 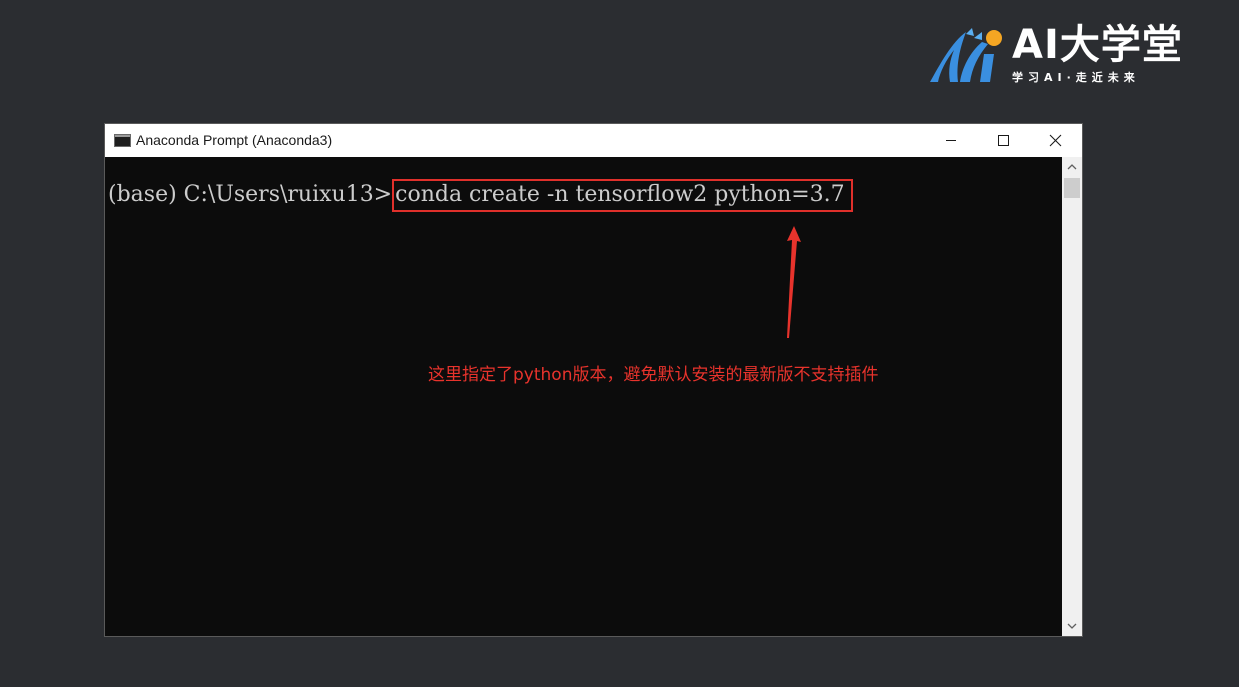 I want to click on close-icon, so click(x=1055, y=140).